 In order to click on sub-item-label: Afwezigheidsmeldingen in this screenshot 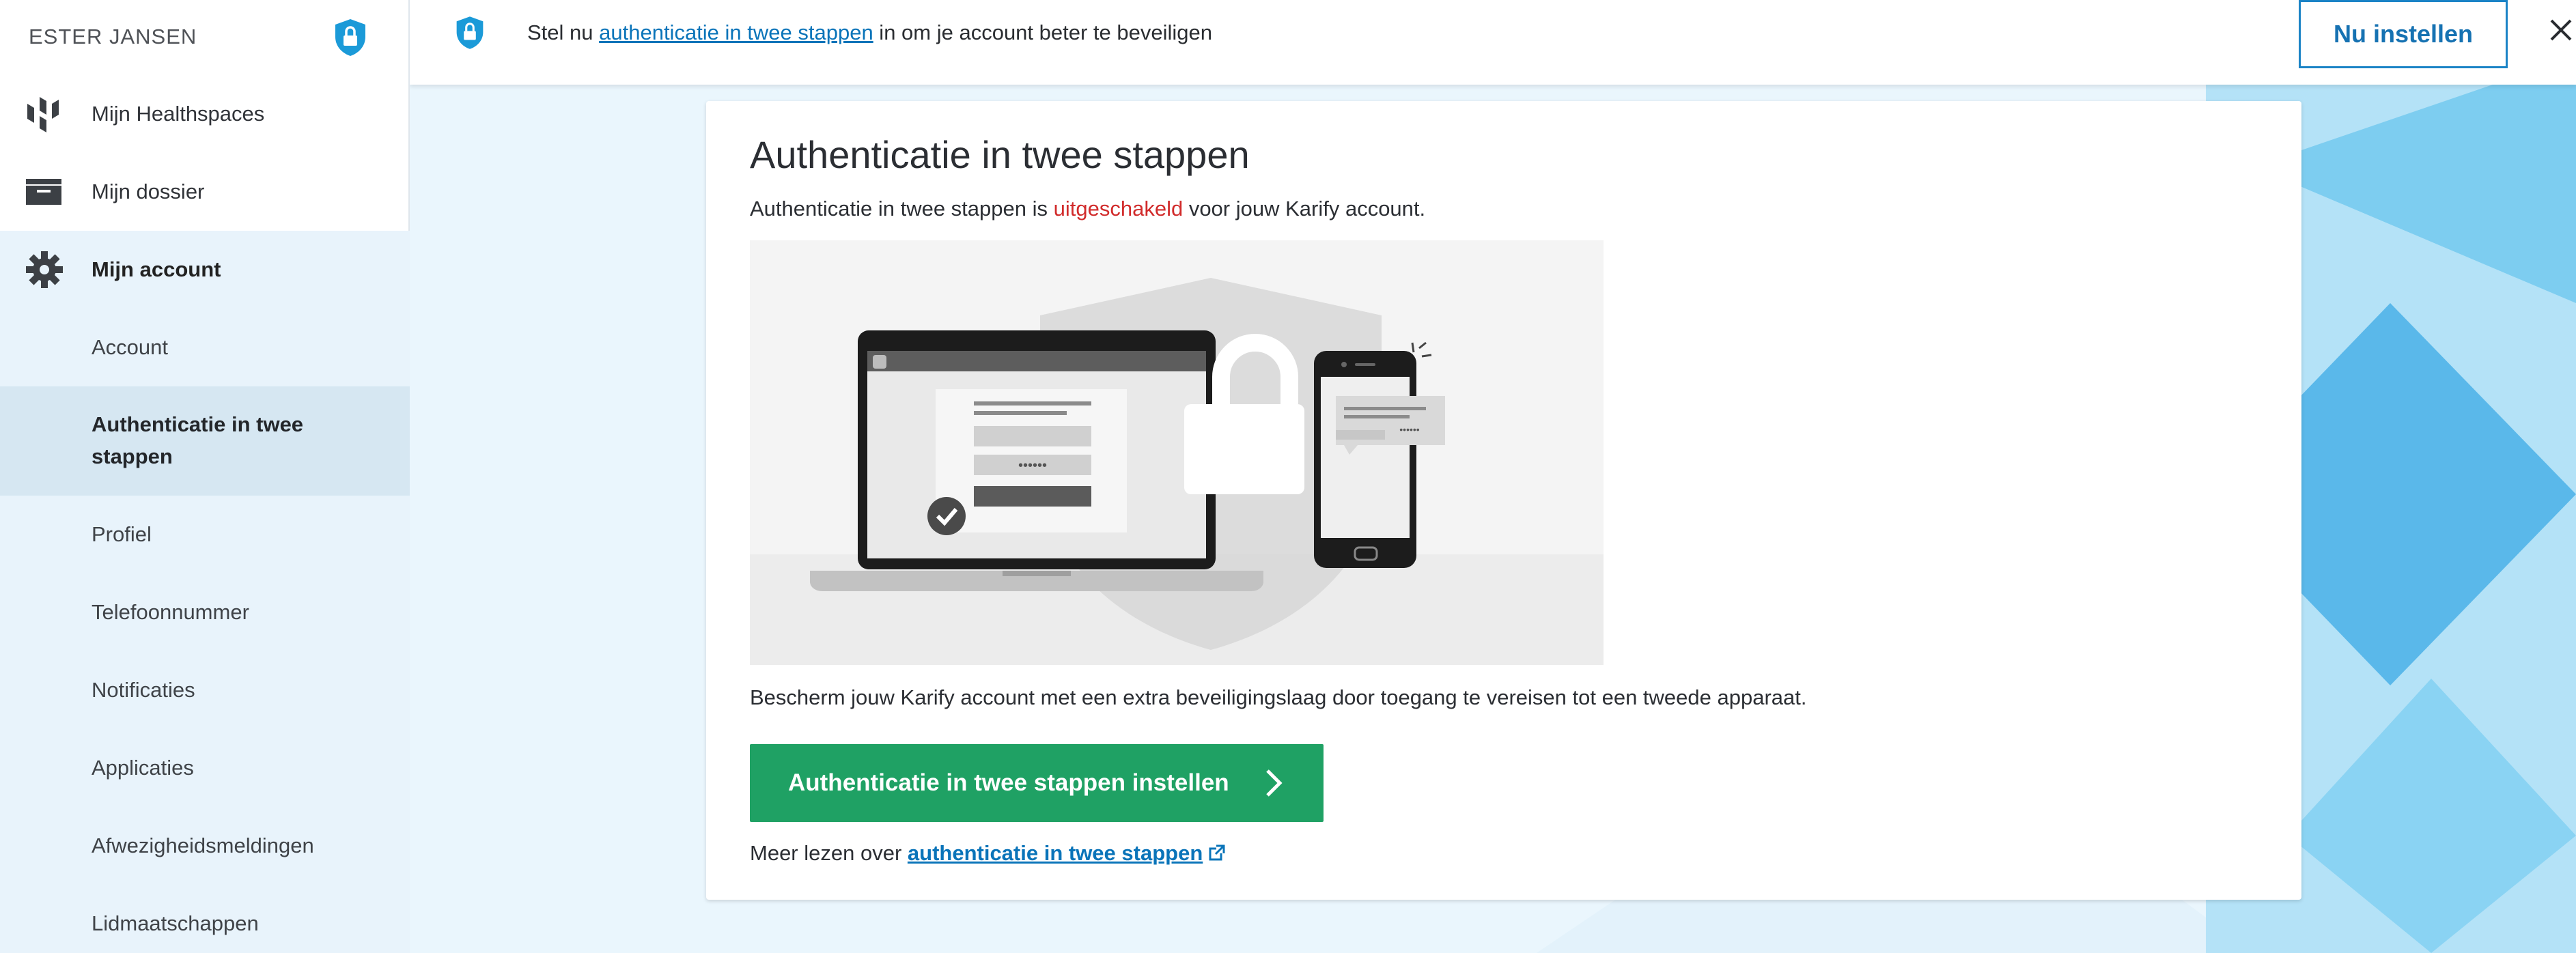, I will do `click(203, 846)`.